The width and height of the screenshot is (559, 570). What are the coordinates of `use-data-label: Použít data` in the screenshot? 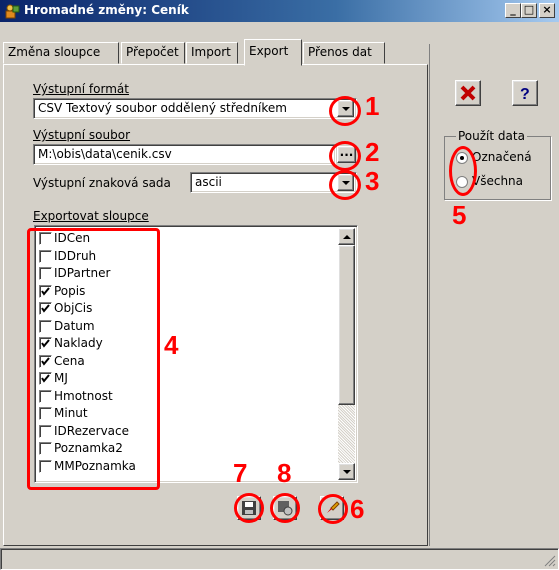 It's located at (491, 136).